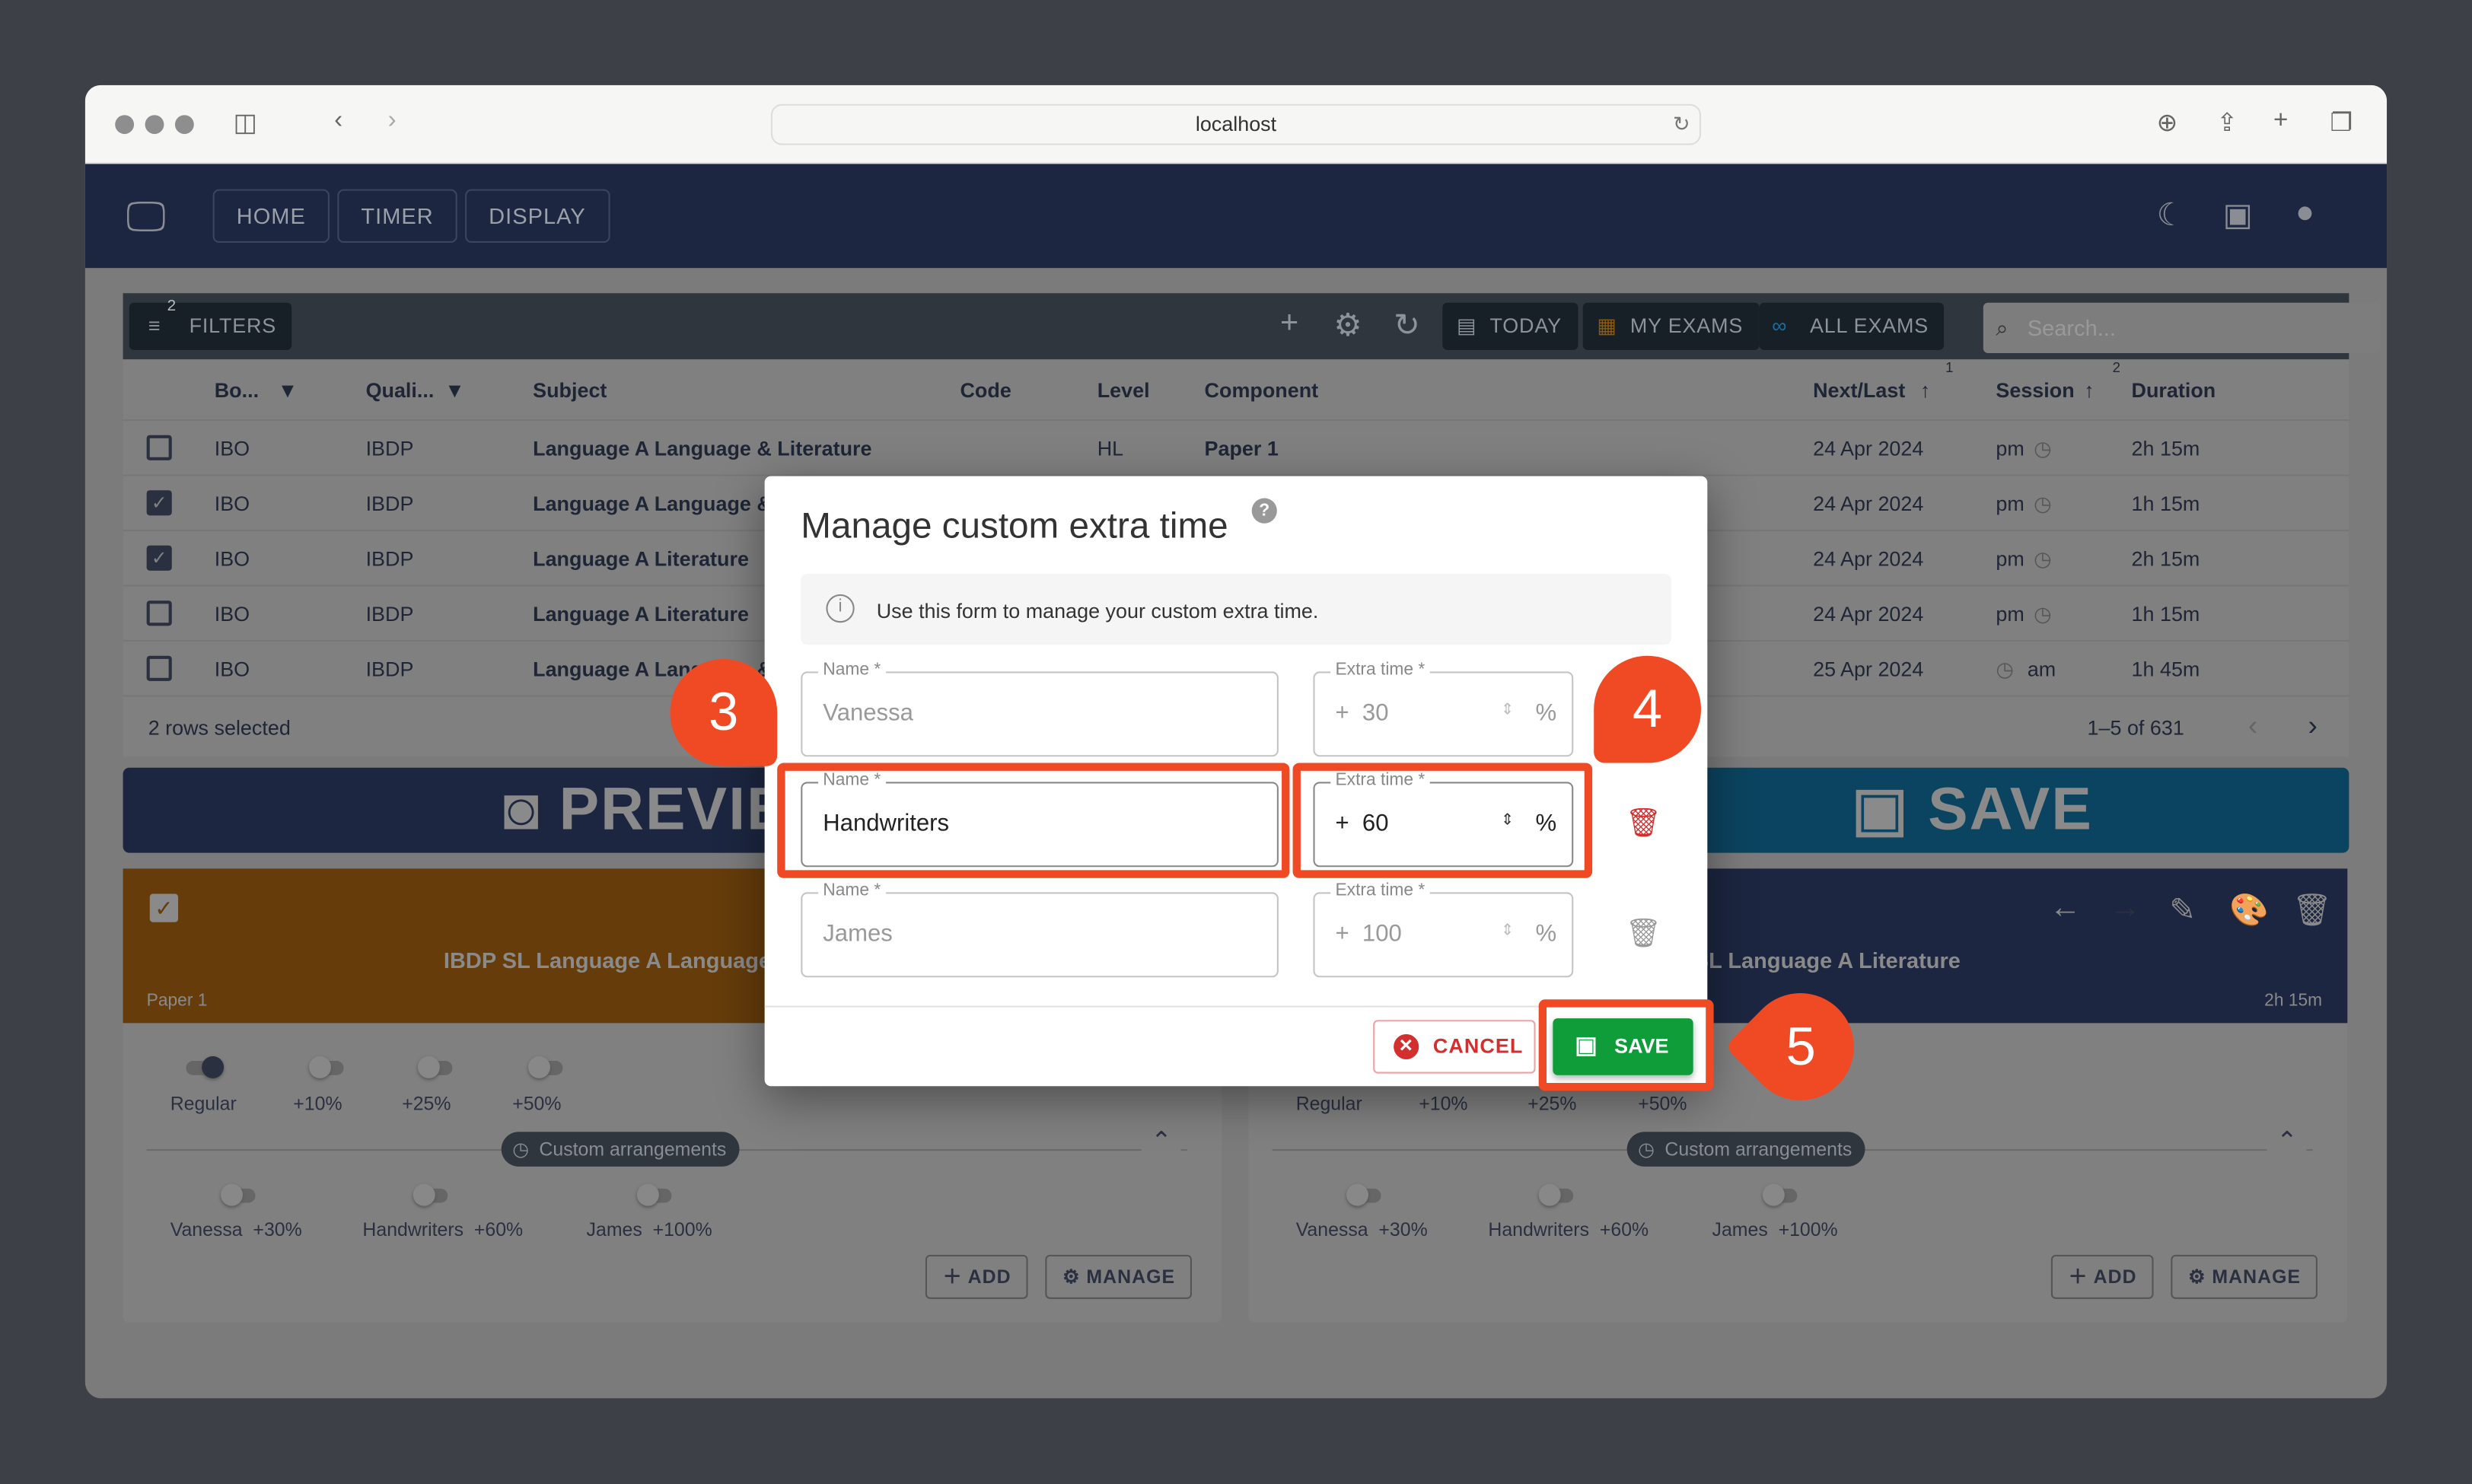  What do you see at coordinates (338, 121) in the screenshot?
I see `back-icon: ‹` at bounding box center [338, 121].